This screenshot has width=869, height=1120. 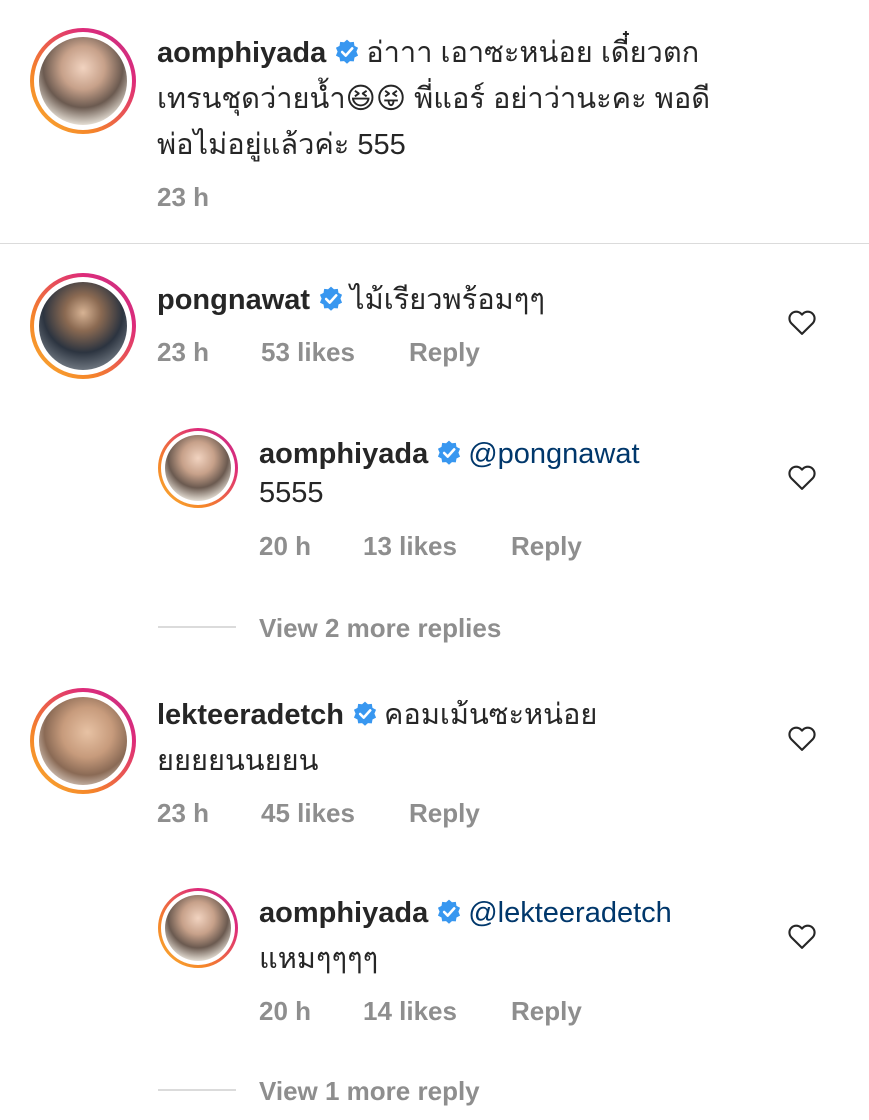 I want to click on caption-avatar, so click(x=83, y=81).